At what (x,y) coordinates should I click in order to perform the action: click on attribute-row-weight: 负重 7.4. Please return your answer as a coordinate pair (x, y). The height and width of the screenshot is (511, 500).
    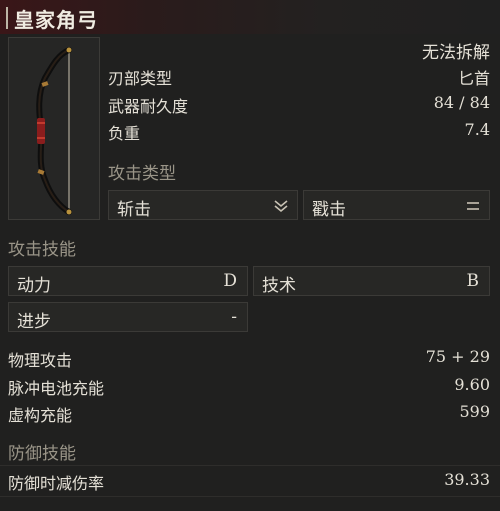
    Looking at the image, I should click on (299, 131).